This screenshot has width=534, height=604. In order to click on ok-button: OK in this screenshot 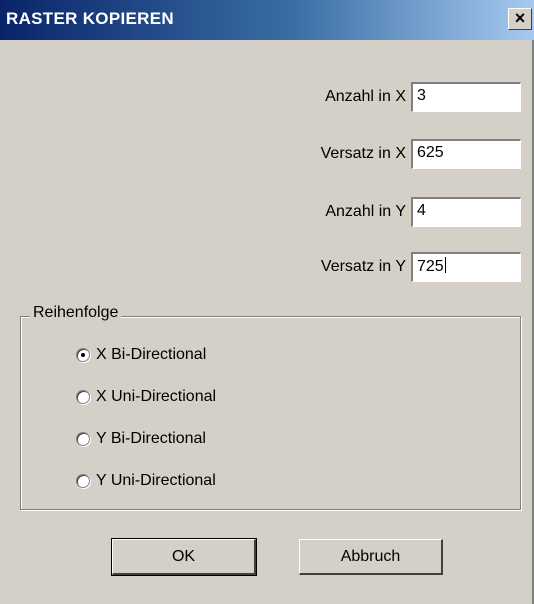, I will do `click(184, 557)`.